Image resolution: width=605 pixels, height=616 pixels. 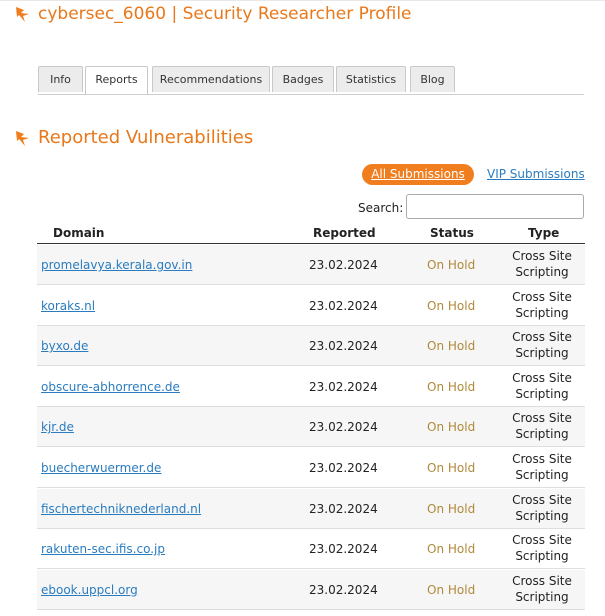 What do you see at coordinates (121, 509) in the screenshot?
I see `domain-link: fischertechniknederland.nl` at bounding box center [121, 509].